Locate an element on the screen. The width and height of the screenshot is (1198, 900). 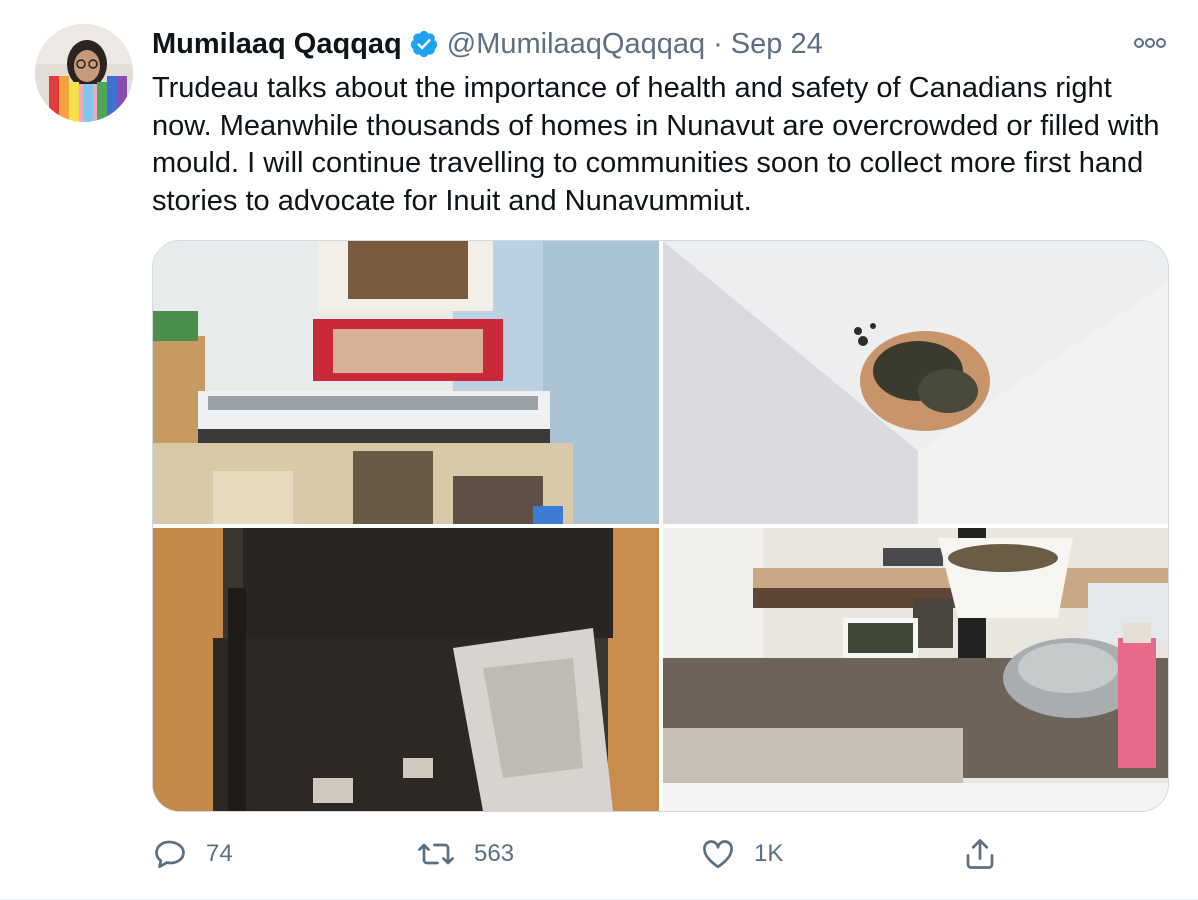
like-button: 1K is located at coordinates (741, 854).